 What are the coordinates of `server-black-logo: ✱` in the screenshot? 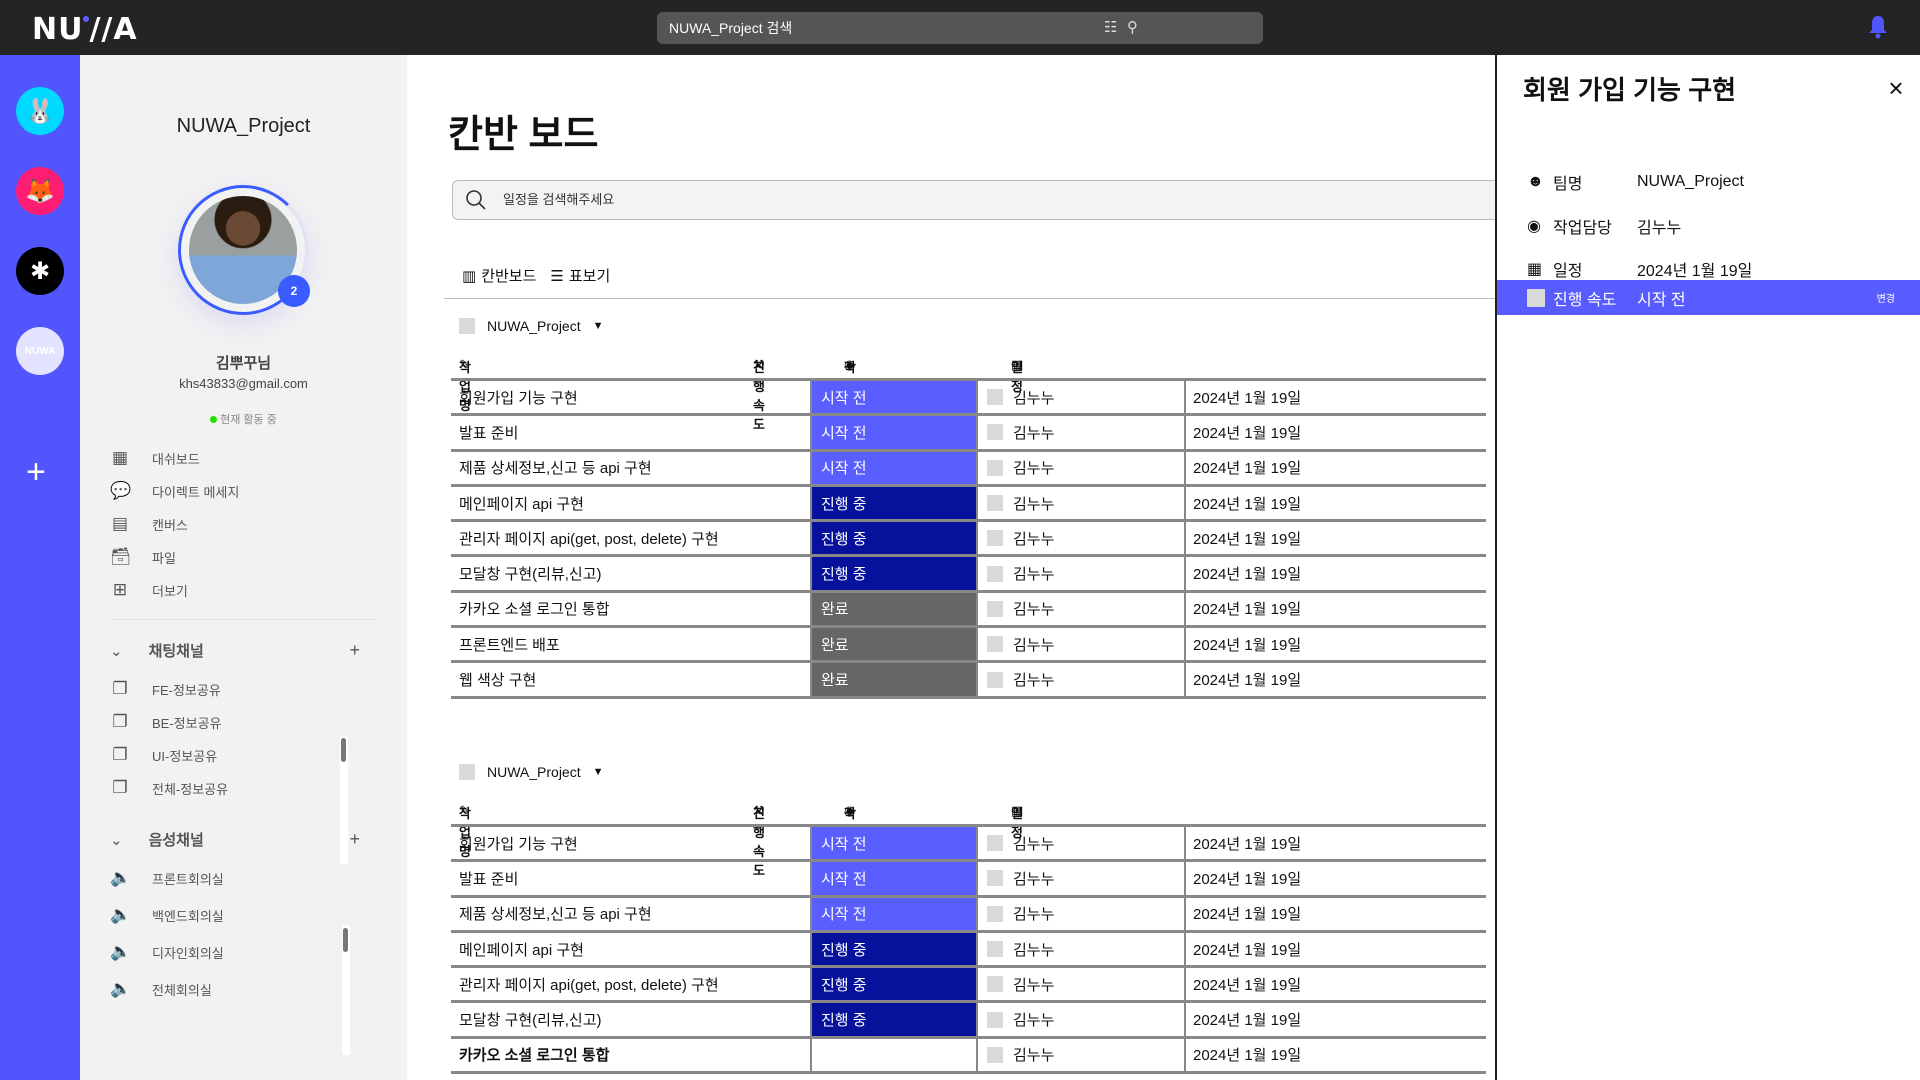 It's located at (40, 271).